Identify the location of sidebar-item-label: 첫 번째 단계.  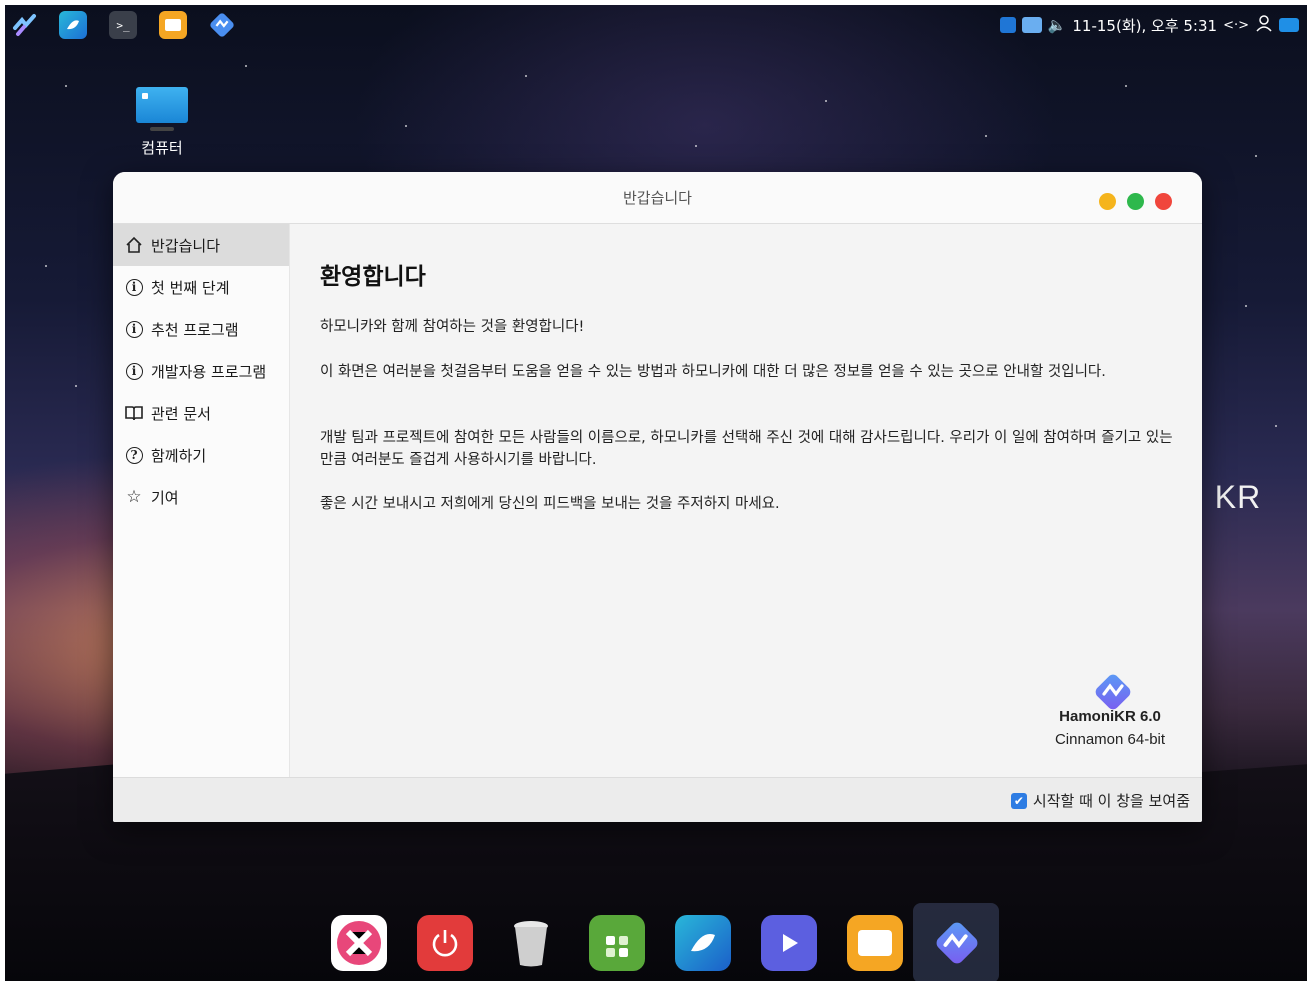
(190, 287).